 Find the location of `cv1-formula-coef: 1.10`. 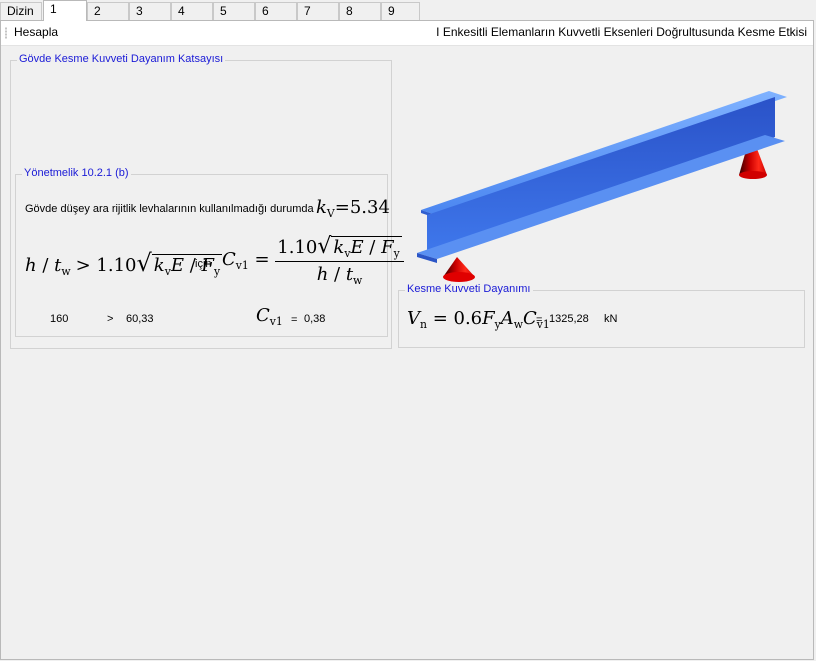

cv1-formula-coef: 1.10 is located at coordinates (297, 247).